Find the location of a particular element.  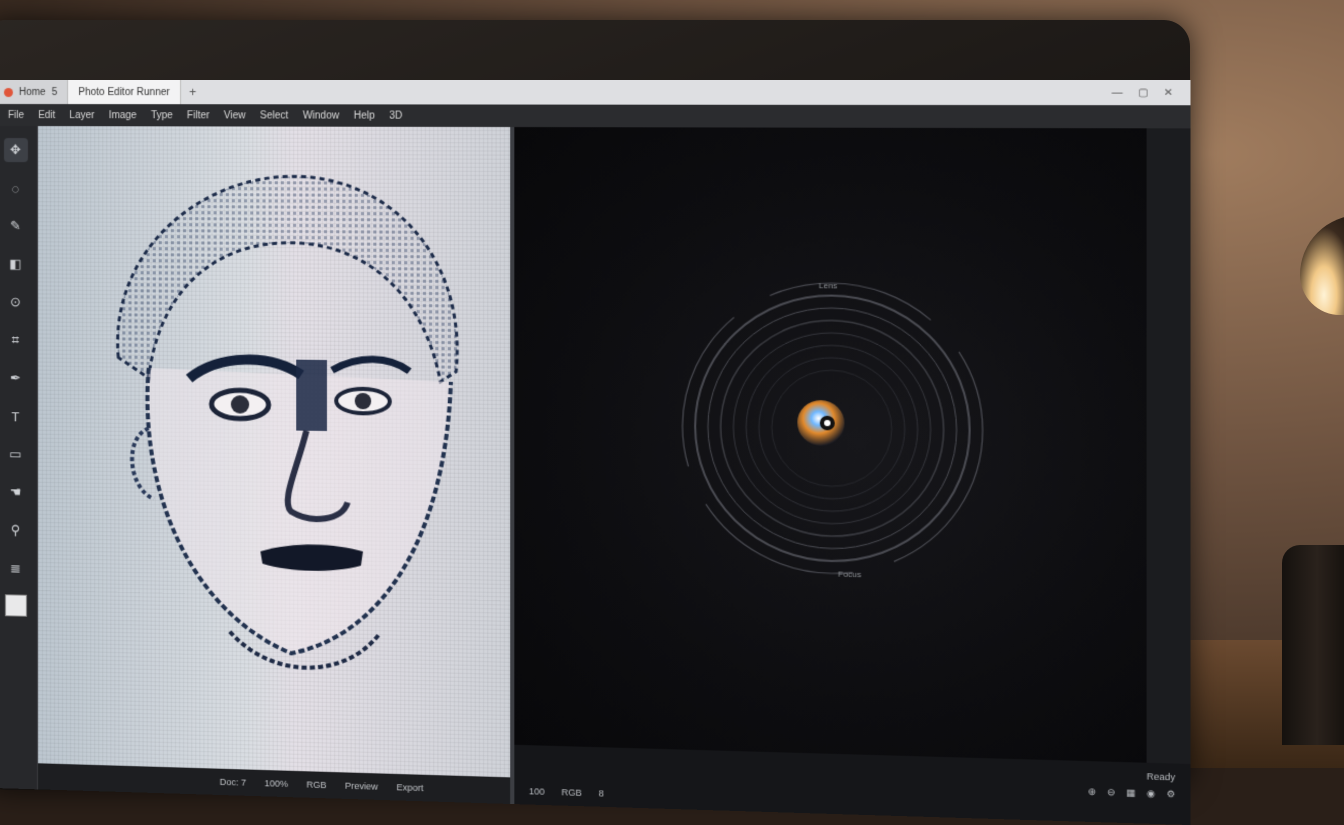

menu-item-3d: 3D is located at coordinates (395, 115).